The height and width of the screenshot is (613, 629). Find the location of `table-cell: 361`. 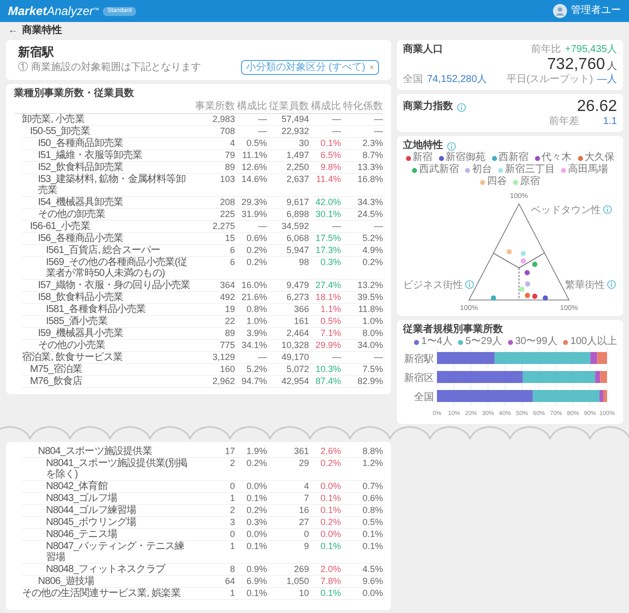

table-cell: 361 is located at coordinates (301, 451).